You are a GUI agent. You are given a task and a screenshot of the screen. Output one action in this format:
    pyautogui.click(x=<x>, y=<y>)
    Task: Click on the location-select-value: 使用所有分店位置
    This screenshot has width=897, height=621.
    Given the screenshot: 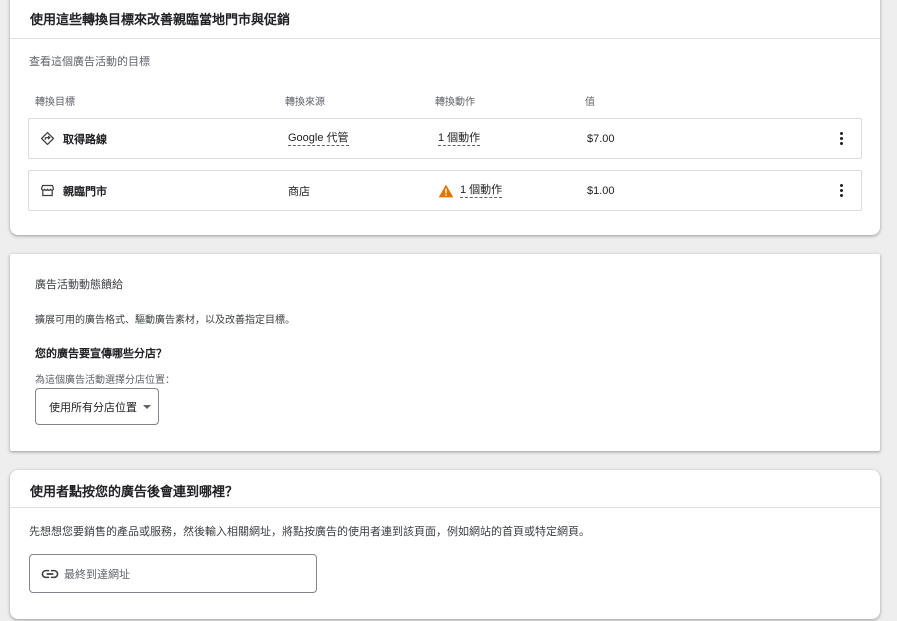 What is the action you would take?
    pyautogui.click(x=93, y=407)
    